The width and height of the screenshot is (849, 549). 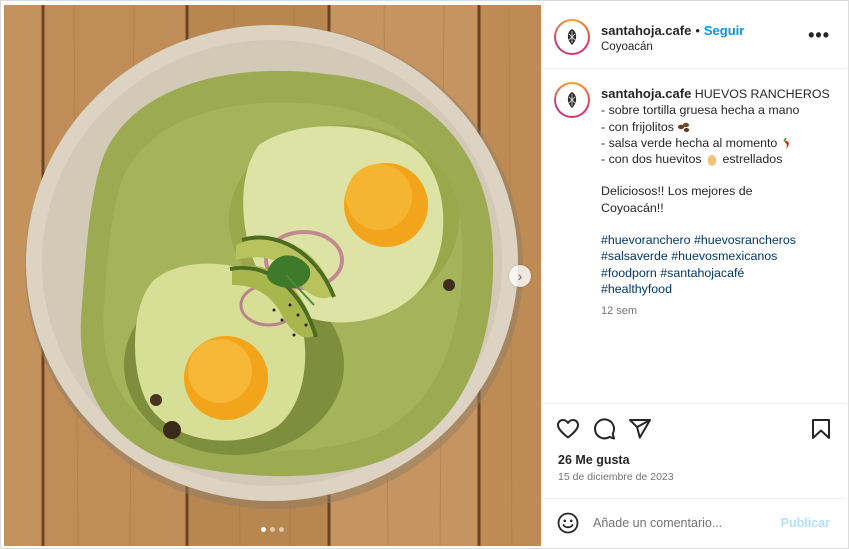 What do you see at coordinates (616, 477) in the screenshot?
I see `post-date: 15 de diciembre de 2023` at bounding box center [616, 477].